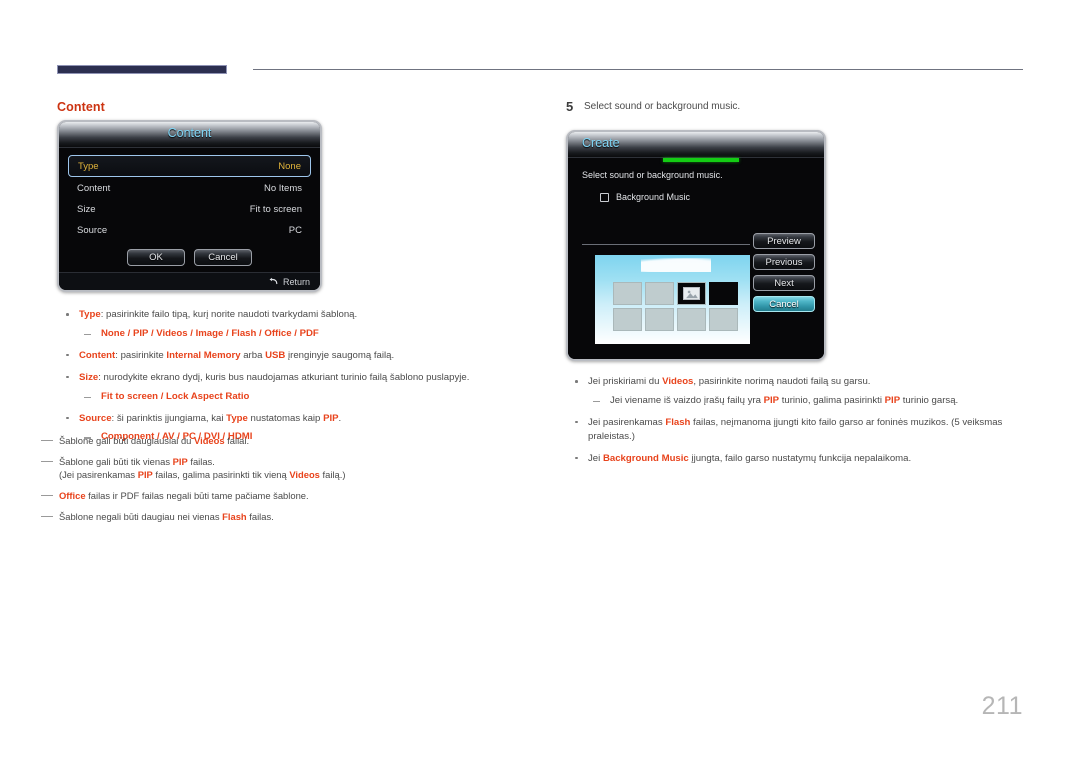  What do you see at coordinates (282, 188) in the screenshot?
I see `option-value: No Items` at bounding box center [282, 188].